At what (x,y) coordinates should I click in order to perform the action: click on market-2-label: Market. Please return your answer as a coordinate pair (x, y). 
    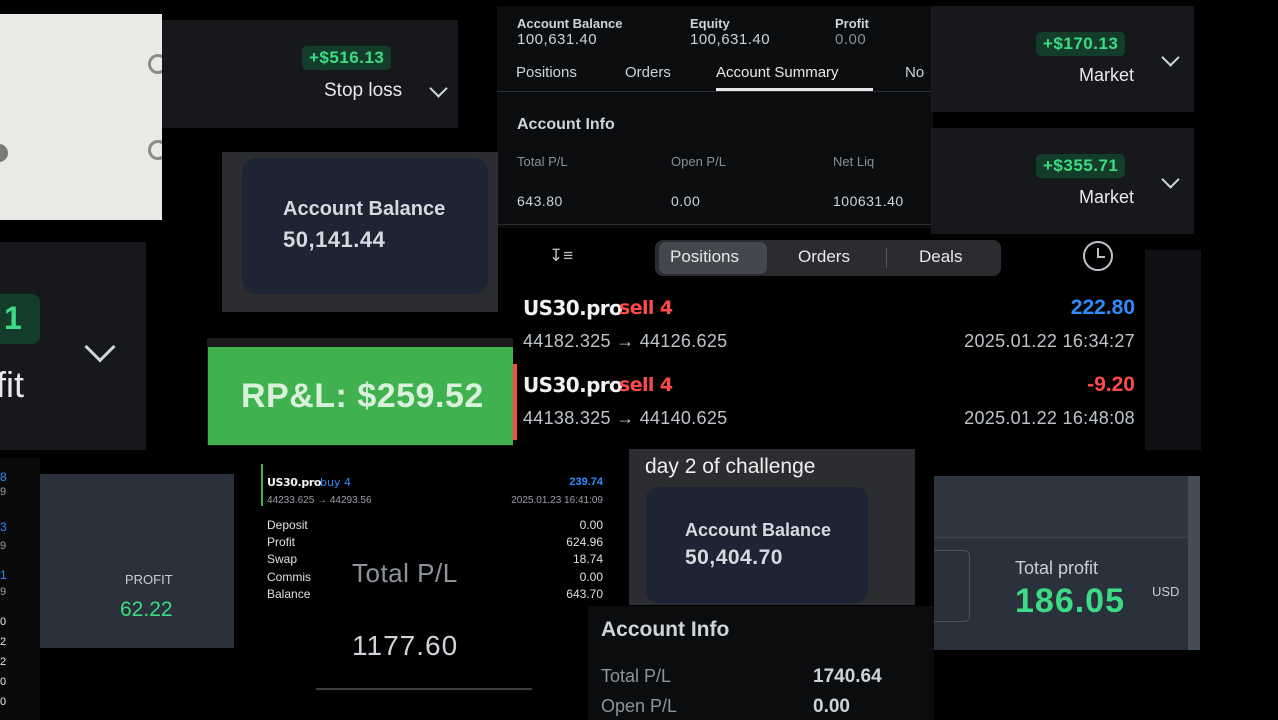
    Looking at the image, I should click on (1107, 197).